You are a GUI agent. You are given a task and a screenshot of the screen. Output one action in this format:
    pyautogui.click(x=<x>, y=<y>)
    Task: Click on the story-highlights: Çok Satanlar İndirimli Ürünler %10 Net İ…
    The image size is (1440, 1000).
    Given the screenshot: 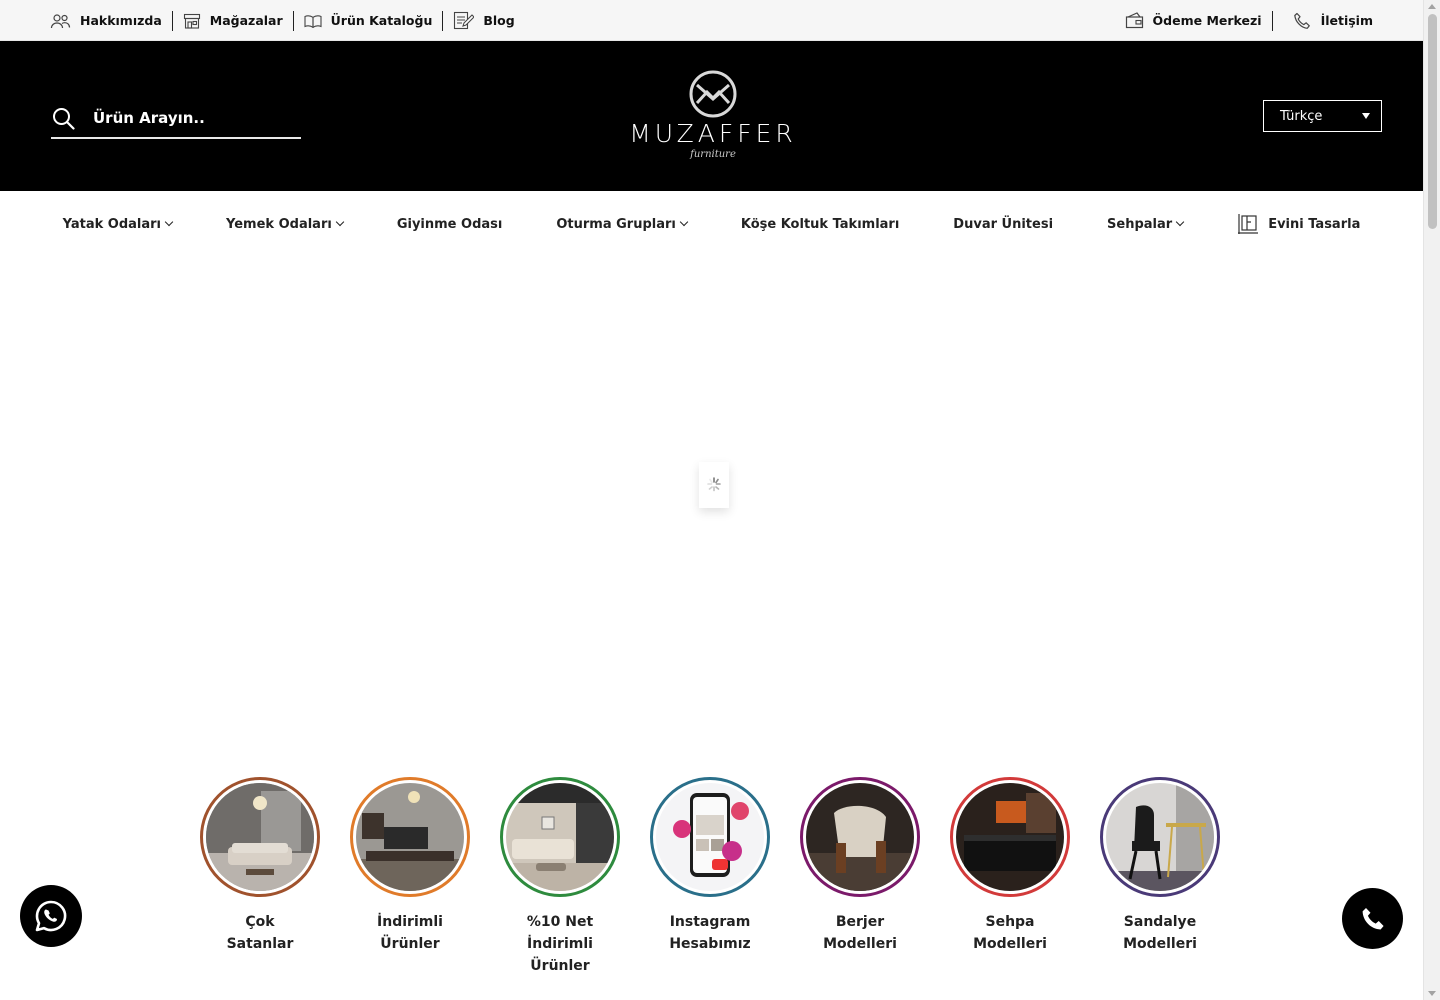 What is the action you would take?
    pyautogui.click(x=710, y=877)
    